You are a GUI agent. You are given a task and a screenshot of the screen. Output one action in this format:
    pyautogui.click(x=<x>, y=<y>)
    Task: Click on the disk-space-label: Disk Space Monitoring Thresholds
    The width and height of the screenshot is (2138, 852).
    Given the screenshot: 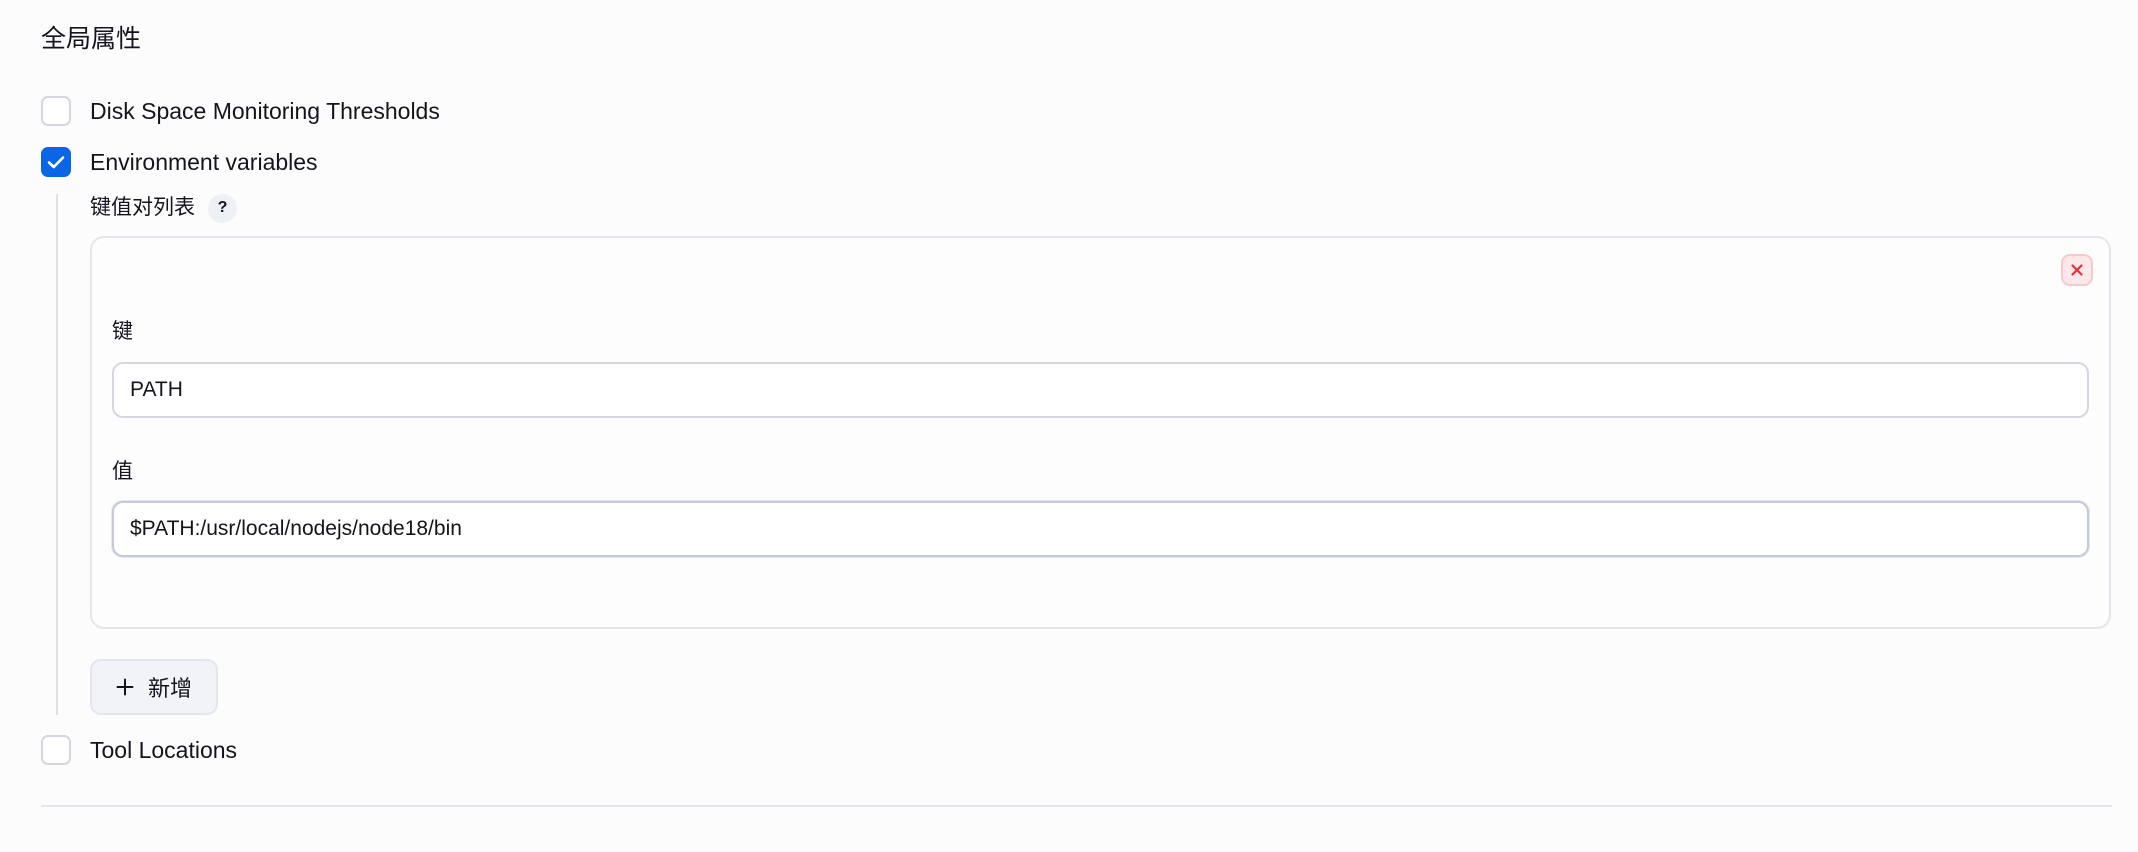 What is the action you would take?
    pyautogui.click(x=265, y=111)
    